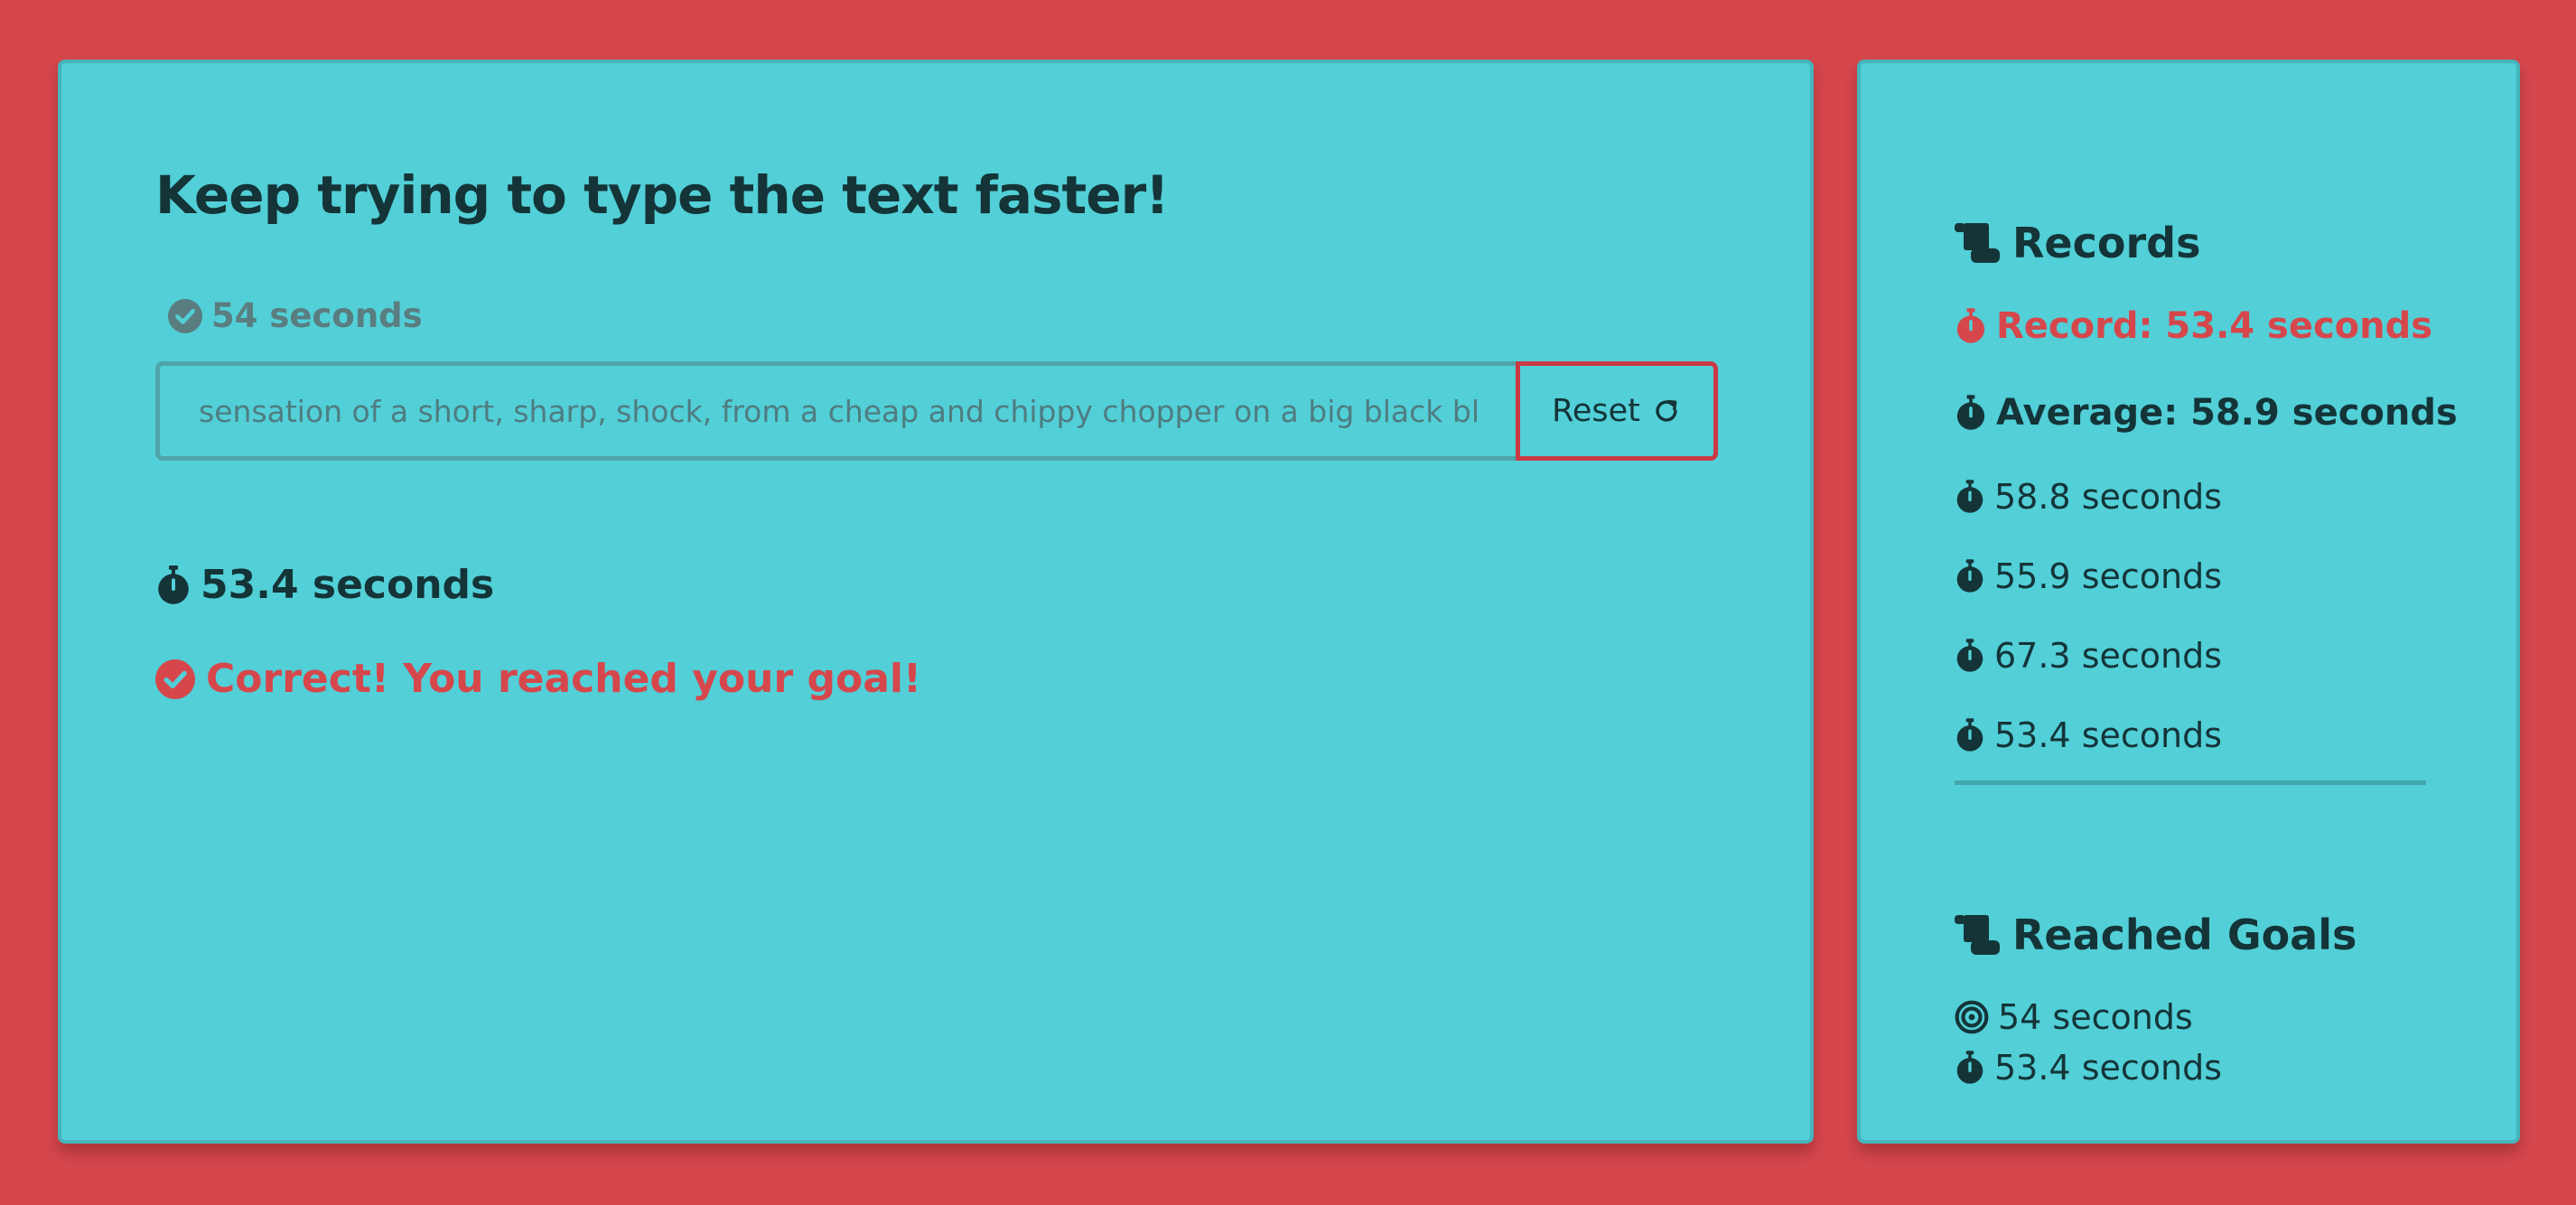  What do you see at coordinates (2095, 1017) in the screenshot?
I see `reached-goal-target-label: 54 seconds` at bounding box center [2095, 1017].